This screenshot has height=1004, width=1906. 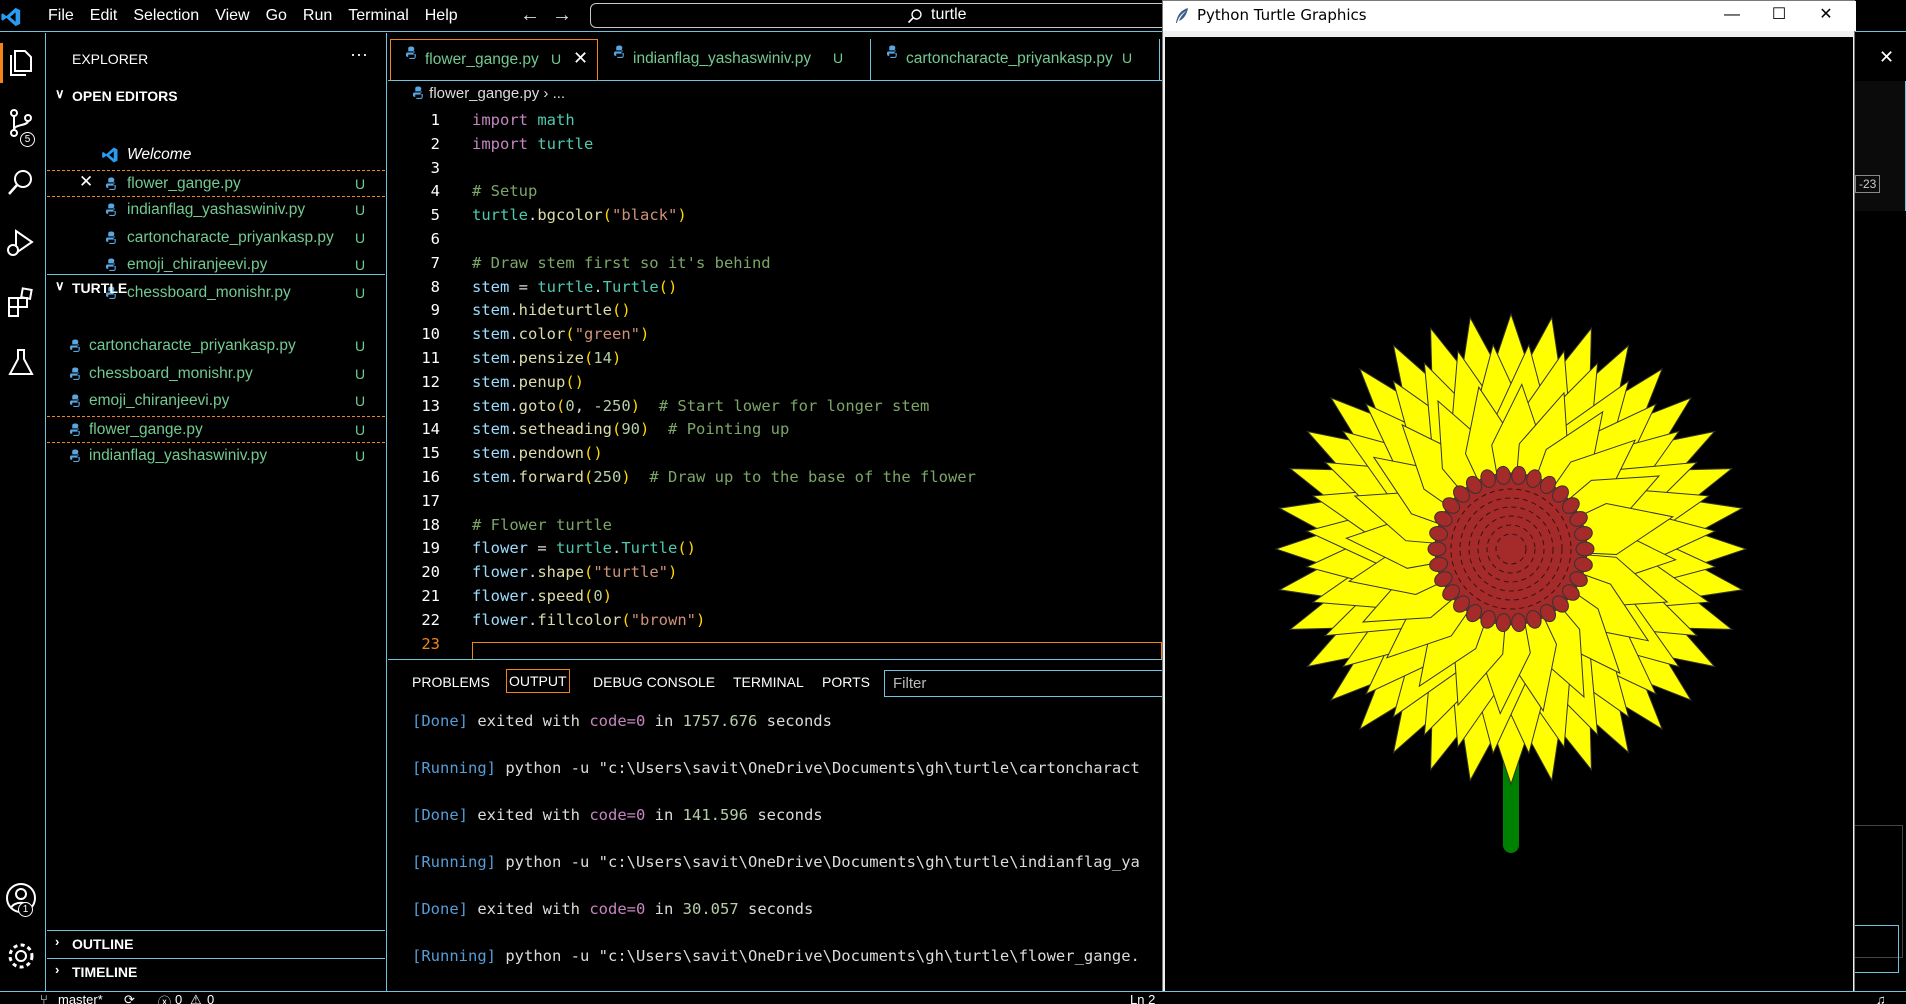 What do you see at coordinates (514, 405) in the screenshot?
I see `code-token: .` at bounding box center [514, 405].